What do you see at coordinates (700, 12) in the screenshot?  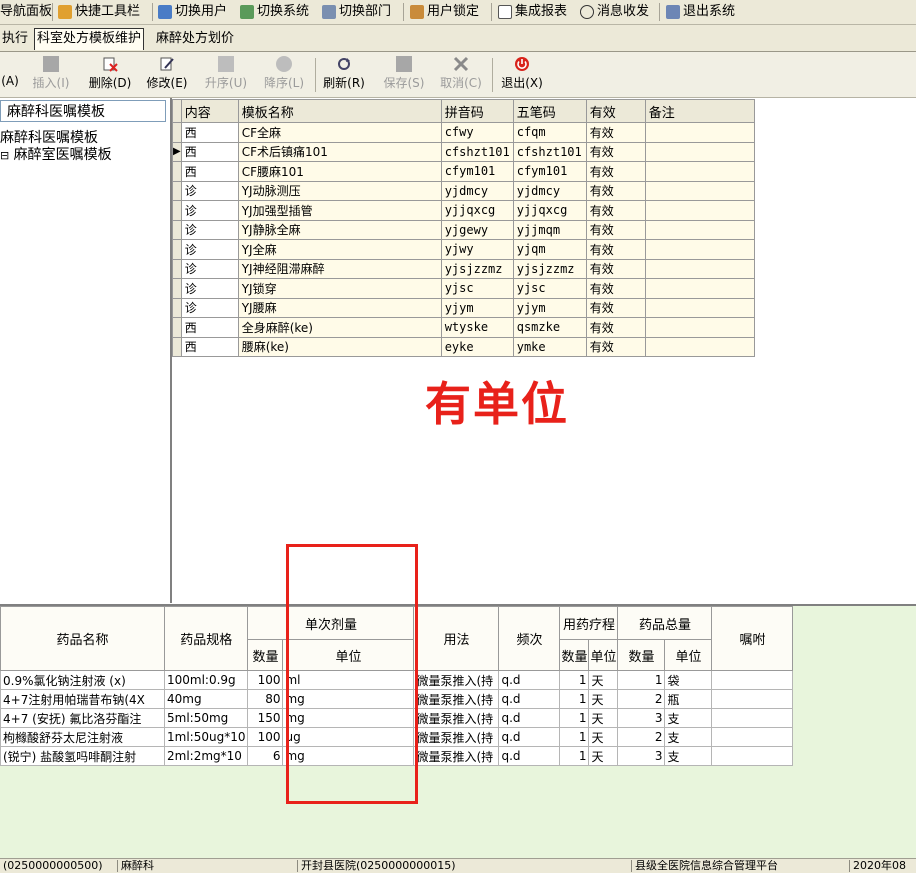 I see `menu-exit-system: 退出系统` at bounding box center [700, 12].